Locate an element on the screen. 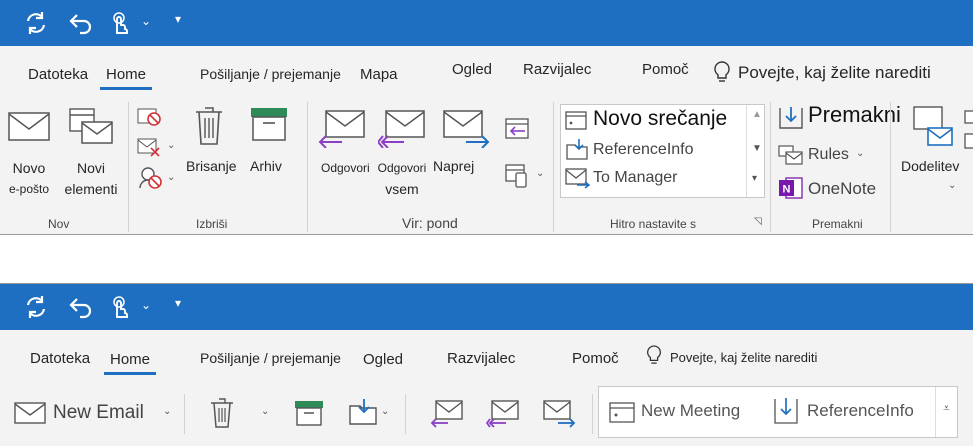 The width and height of the screenshot is (973, 446). clean-up-chevron-icon: ⌄ is located at coordinates (171, 145).